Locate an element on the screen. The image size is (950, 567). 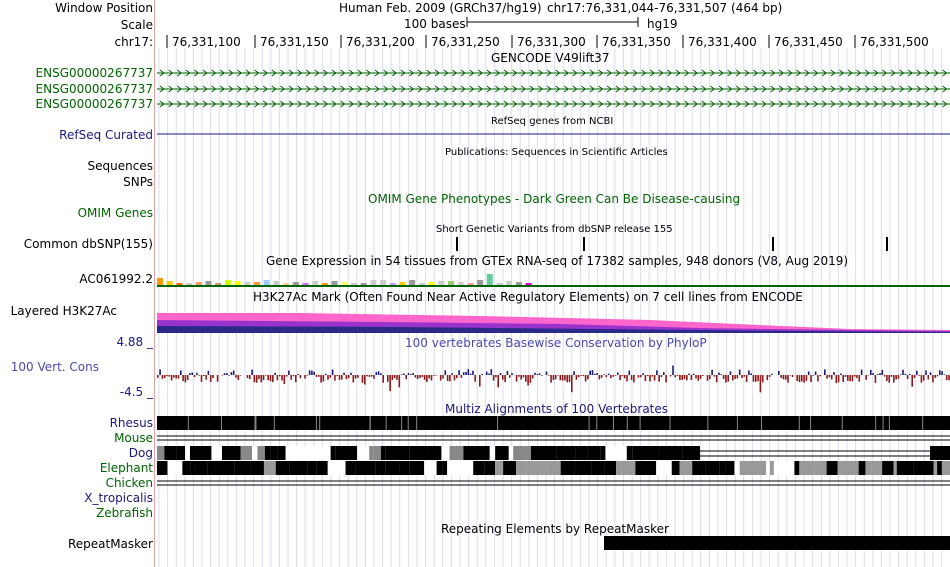
db-label: hg19 is located at coordinates (662, 24).